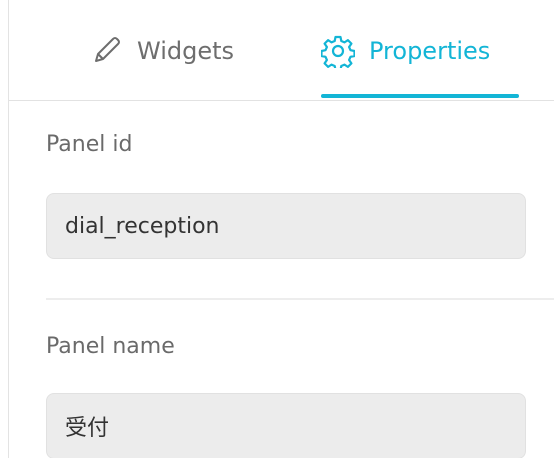  Describe the element at coordinates (286, 425) in the screenshot. I see `panel-name-field` at that location.